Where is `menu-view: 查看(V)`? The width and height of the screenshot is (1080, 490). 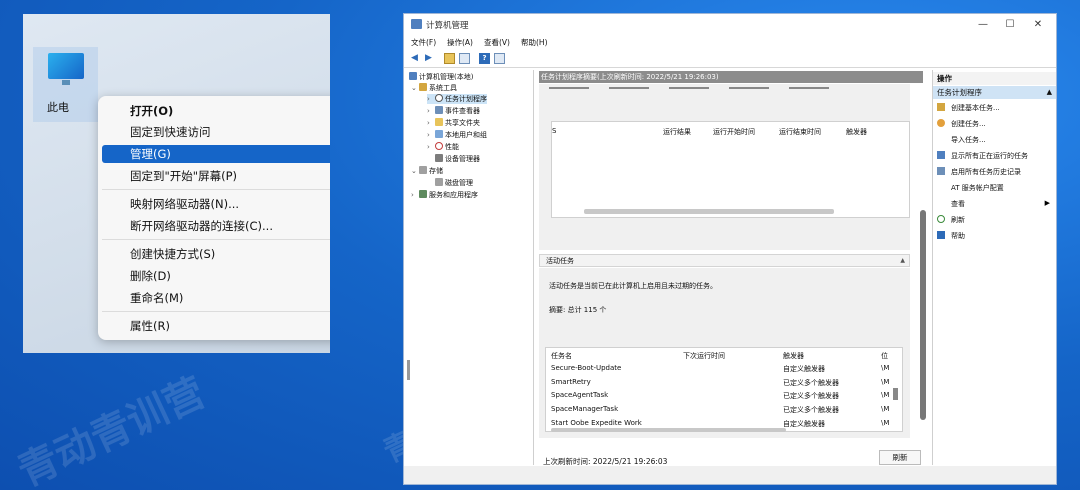
menu-view: 查看(V) is located at coordinates (497, 42).